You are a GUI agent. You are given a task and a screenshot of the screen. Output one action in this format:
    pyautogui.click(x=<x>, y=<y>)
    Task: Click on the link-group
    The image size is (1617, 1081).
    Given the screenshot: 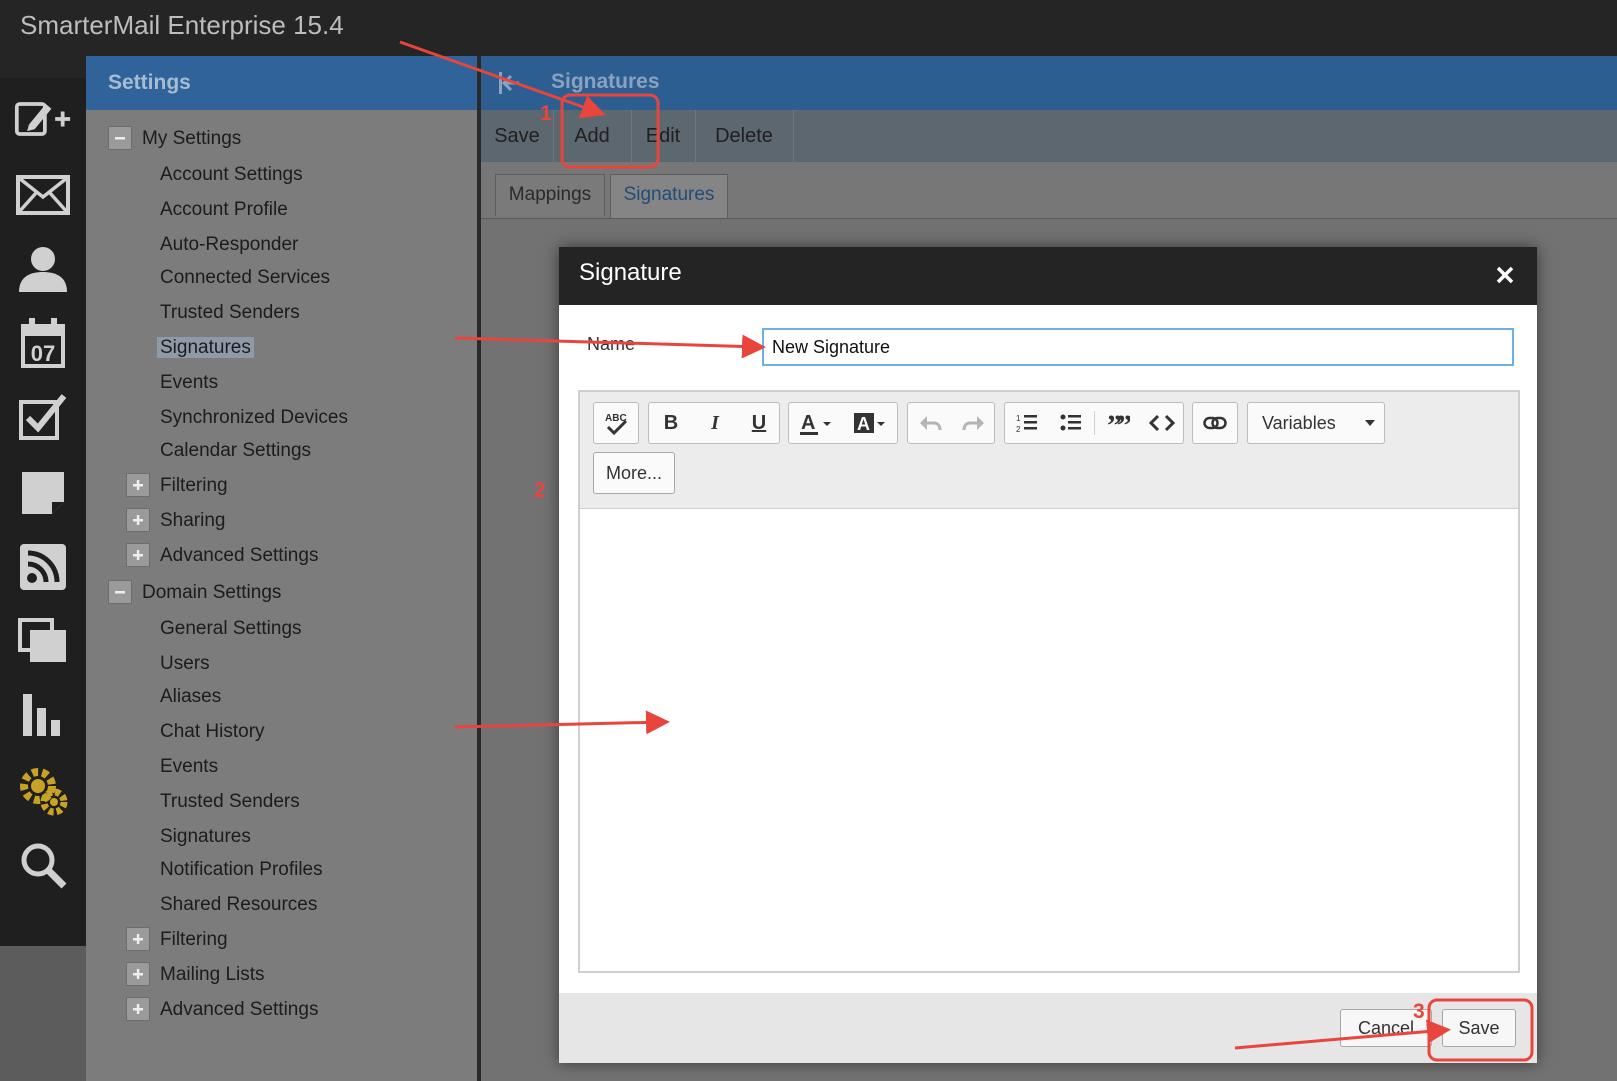 What is the action you would take?
    pyautogui.click(x=1215, y=423)
    